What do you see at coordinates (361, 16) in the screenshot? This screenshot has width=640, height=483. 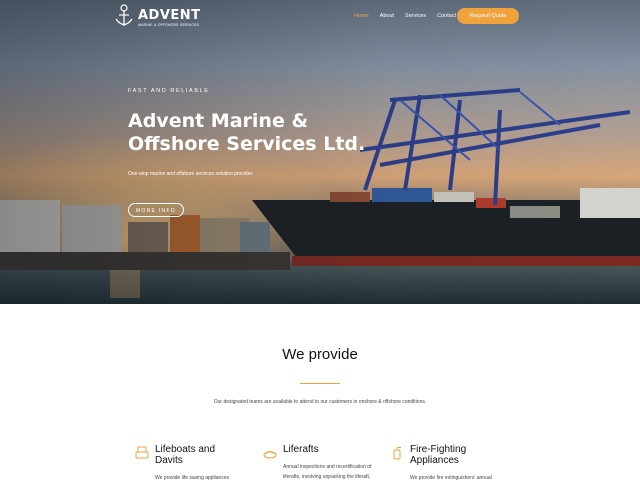 I see `nav-item-home: Home` at bounding box center [361, 16].